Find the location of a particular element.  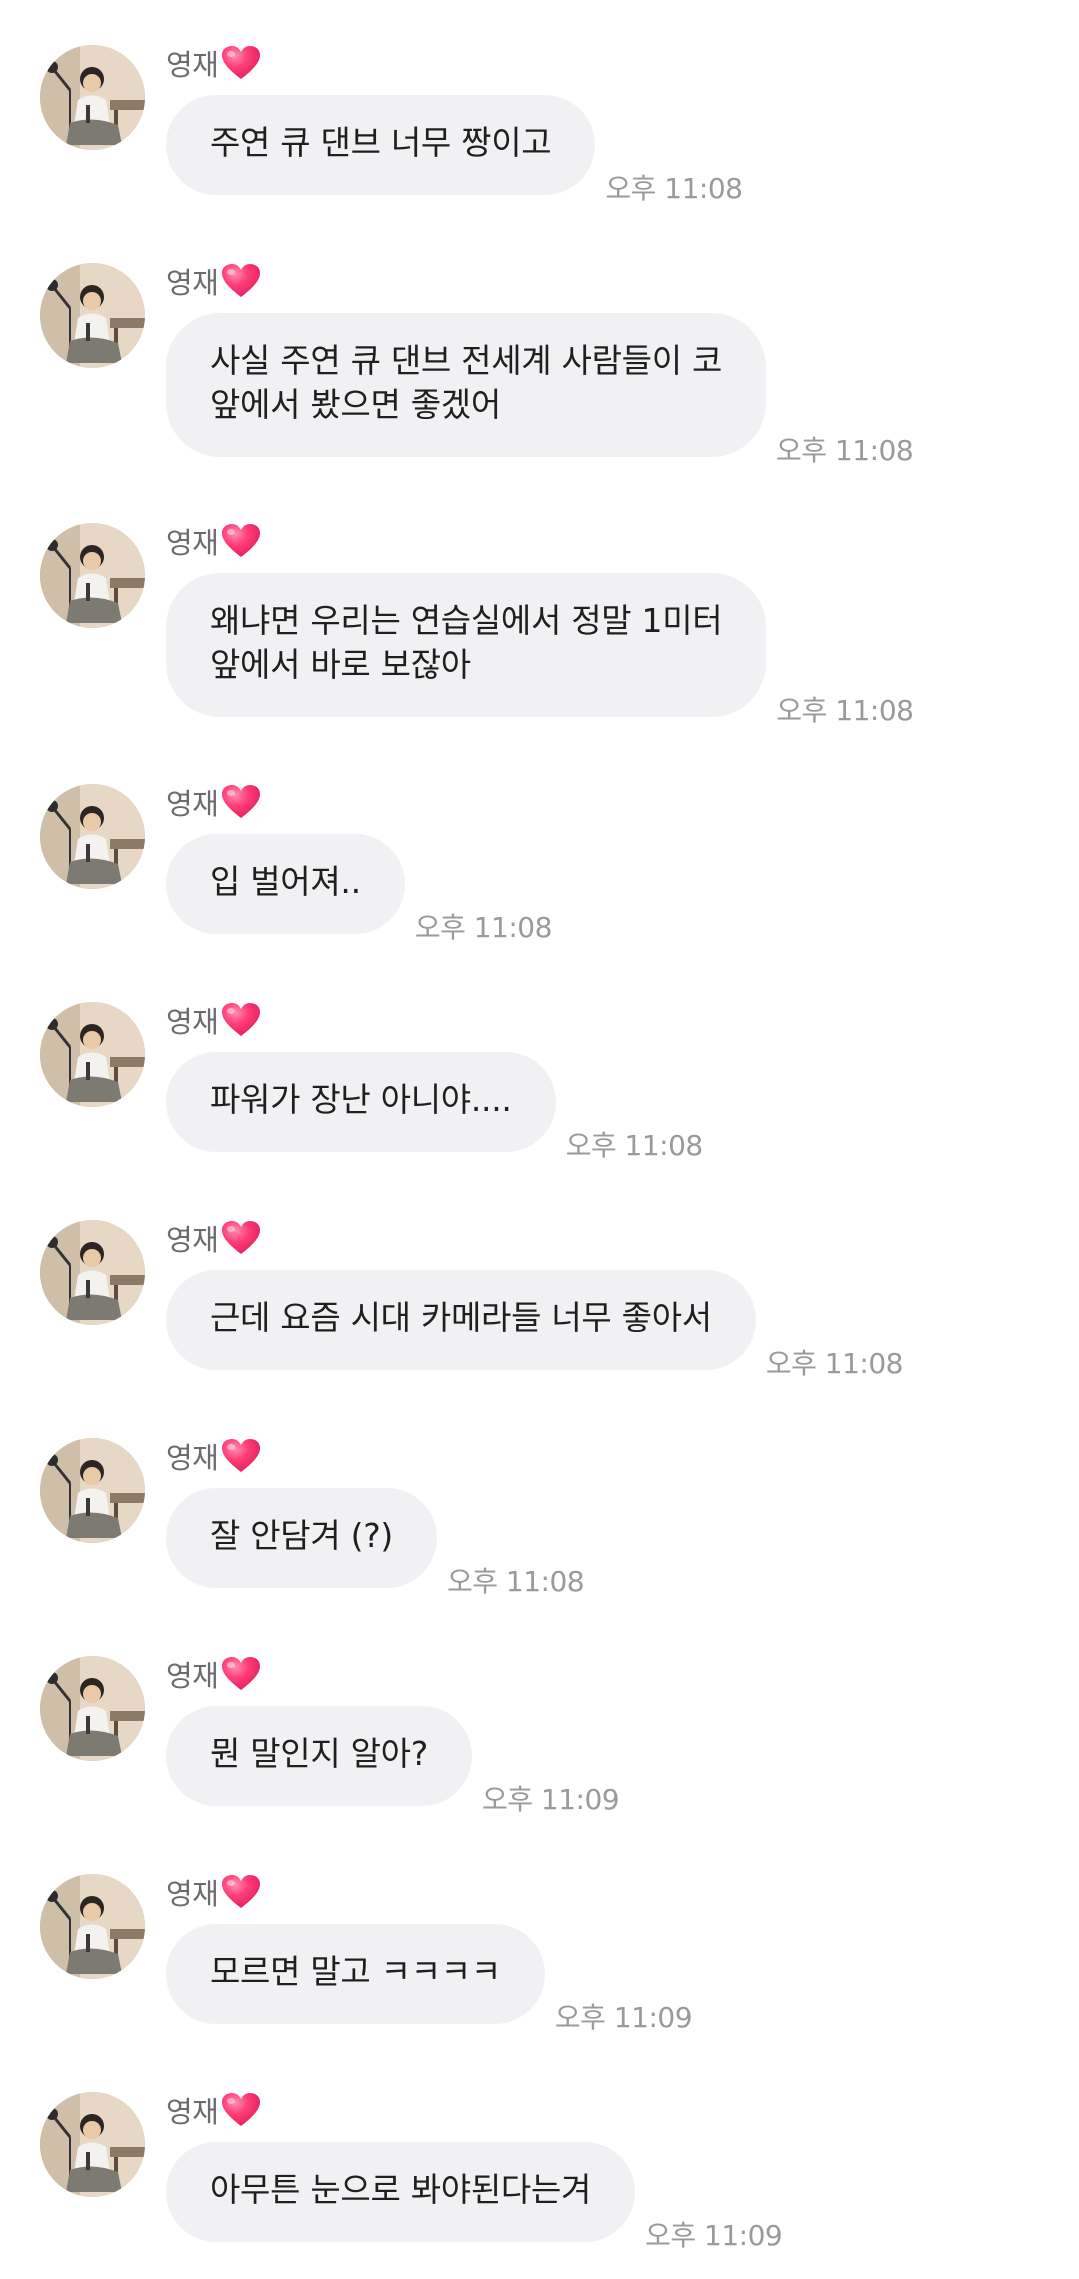

bubble-row: 뭔 말인지 알아? 오후 11:09 is located at coordinates (393, 1761).